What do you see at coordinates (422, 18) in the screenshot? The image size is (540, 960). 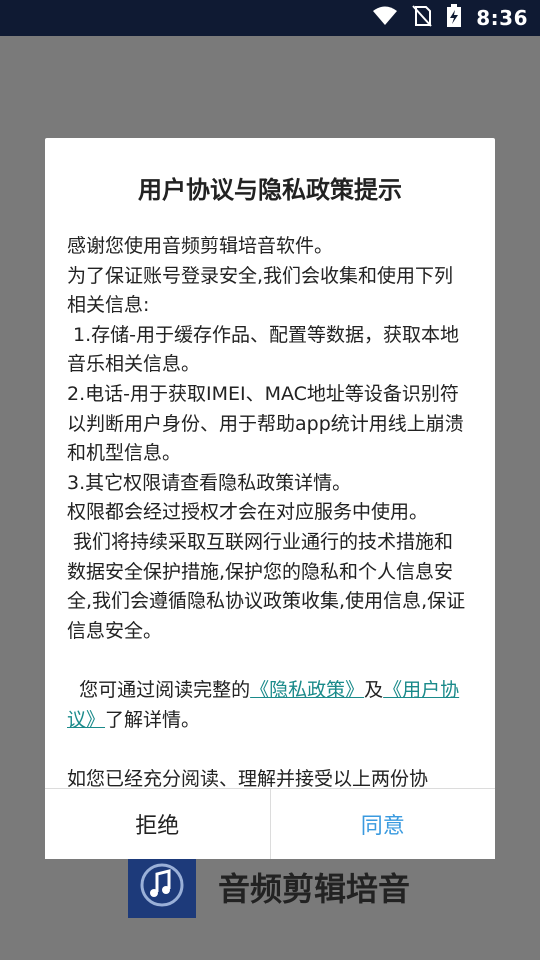 I see `no-sim-icon` at bounding box center [422, 18].